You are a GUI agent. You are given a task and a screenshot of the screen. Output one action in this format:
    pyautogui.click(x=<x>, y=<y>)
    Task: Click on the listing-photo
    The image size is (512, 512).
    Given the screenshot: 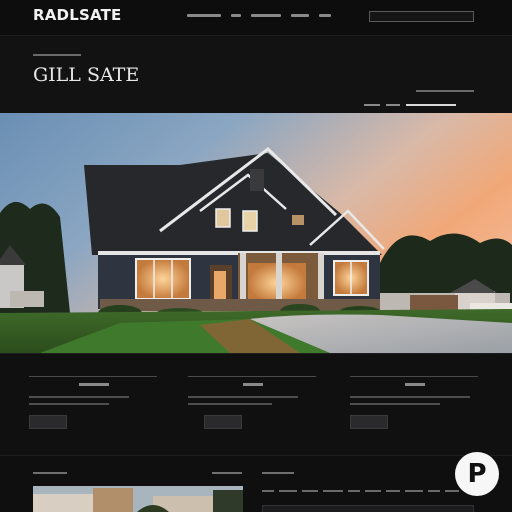 What is the action you would take?
    pyautogui.click(x=138, y=499)
    